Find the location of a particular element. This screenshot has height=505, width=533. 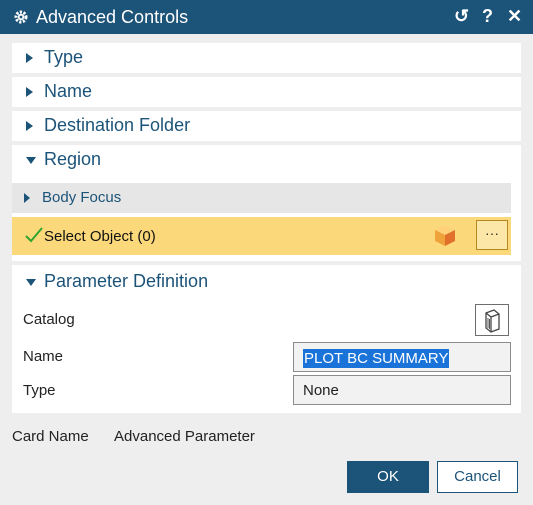

gear-icon is located at coordinates (21, 17).